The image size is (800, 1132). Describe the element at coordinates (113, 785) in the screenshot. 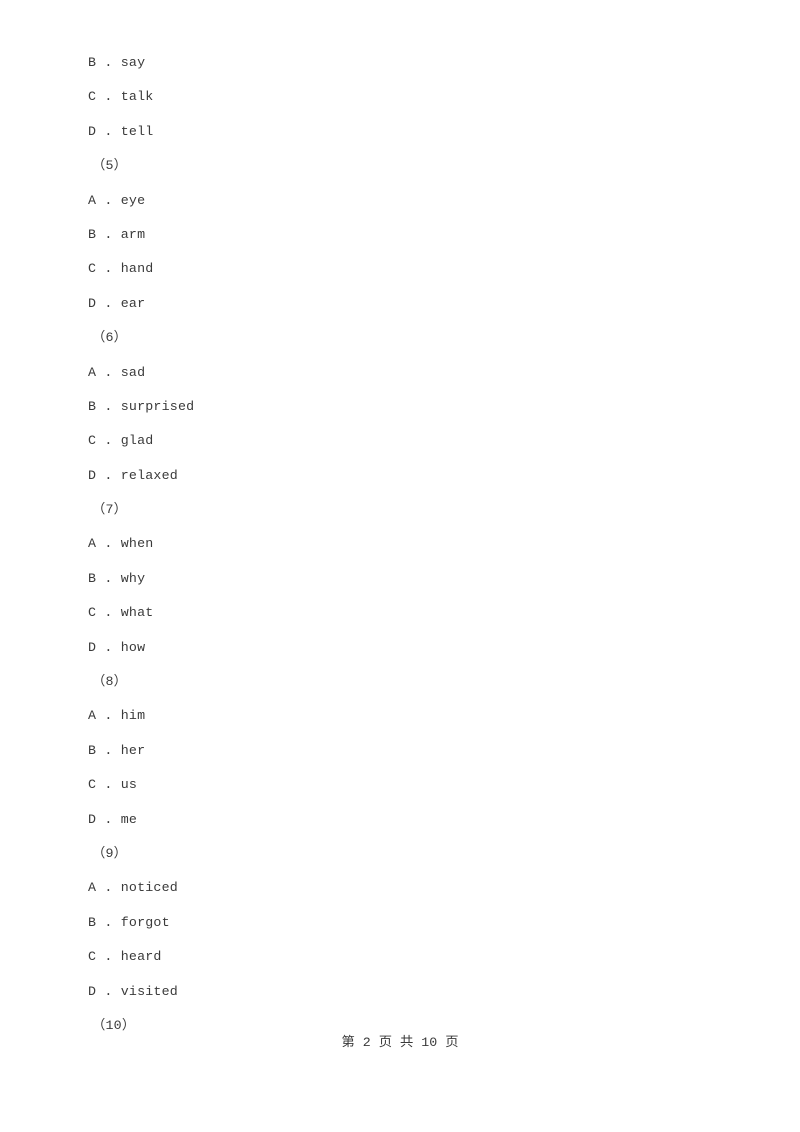

I see `answer-option: C . us` at that location.